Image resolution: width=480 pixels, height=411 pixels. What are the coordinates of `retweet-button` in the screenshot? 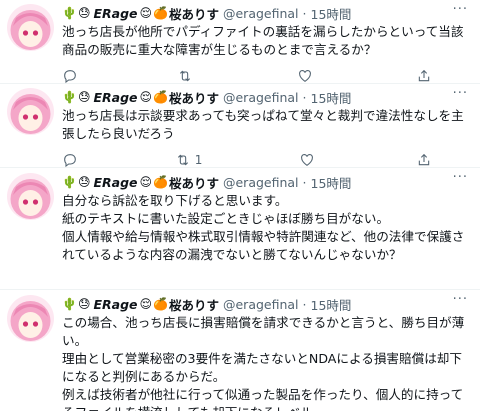 It's located at (187, 76).